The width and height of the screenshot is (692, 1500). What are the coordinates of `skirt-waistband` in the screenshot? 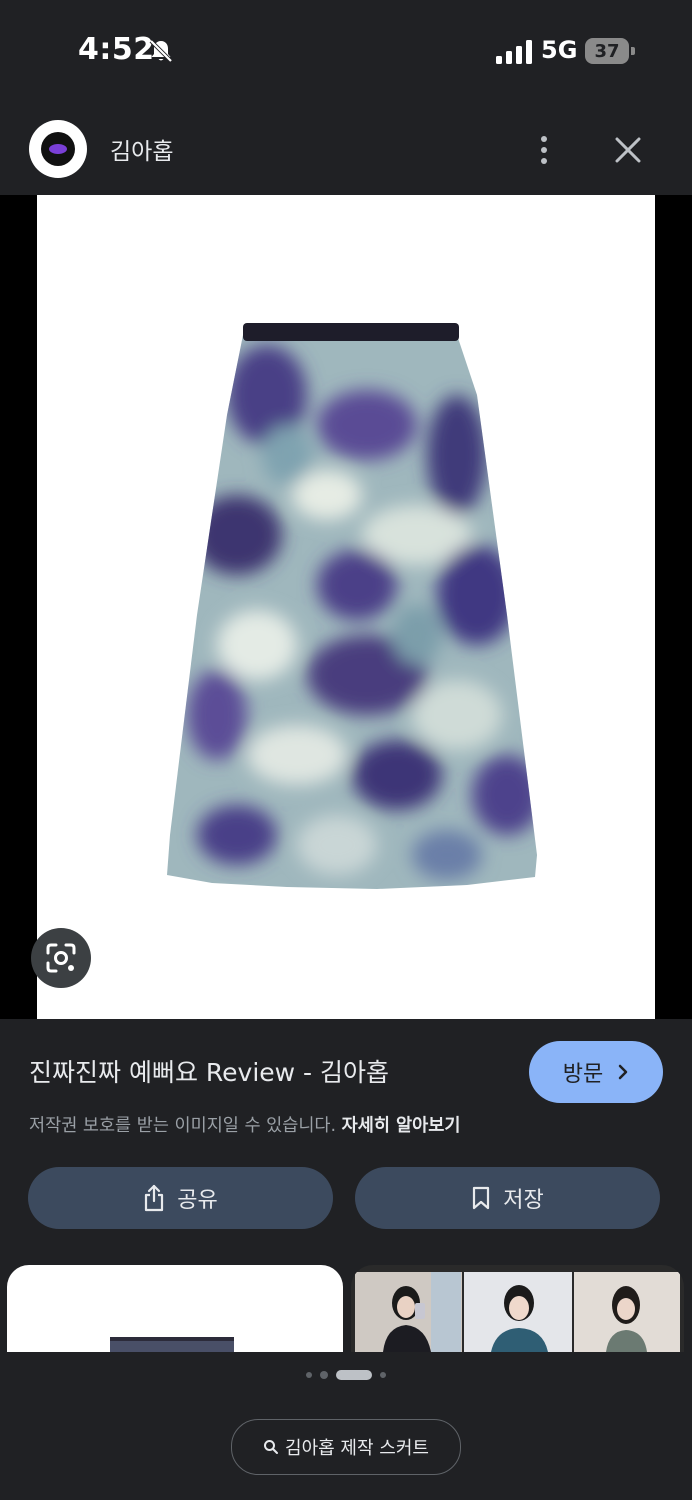 It's located at (351, 332).